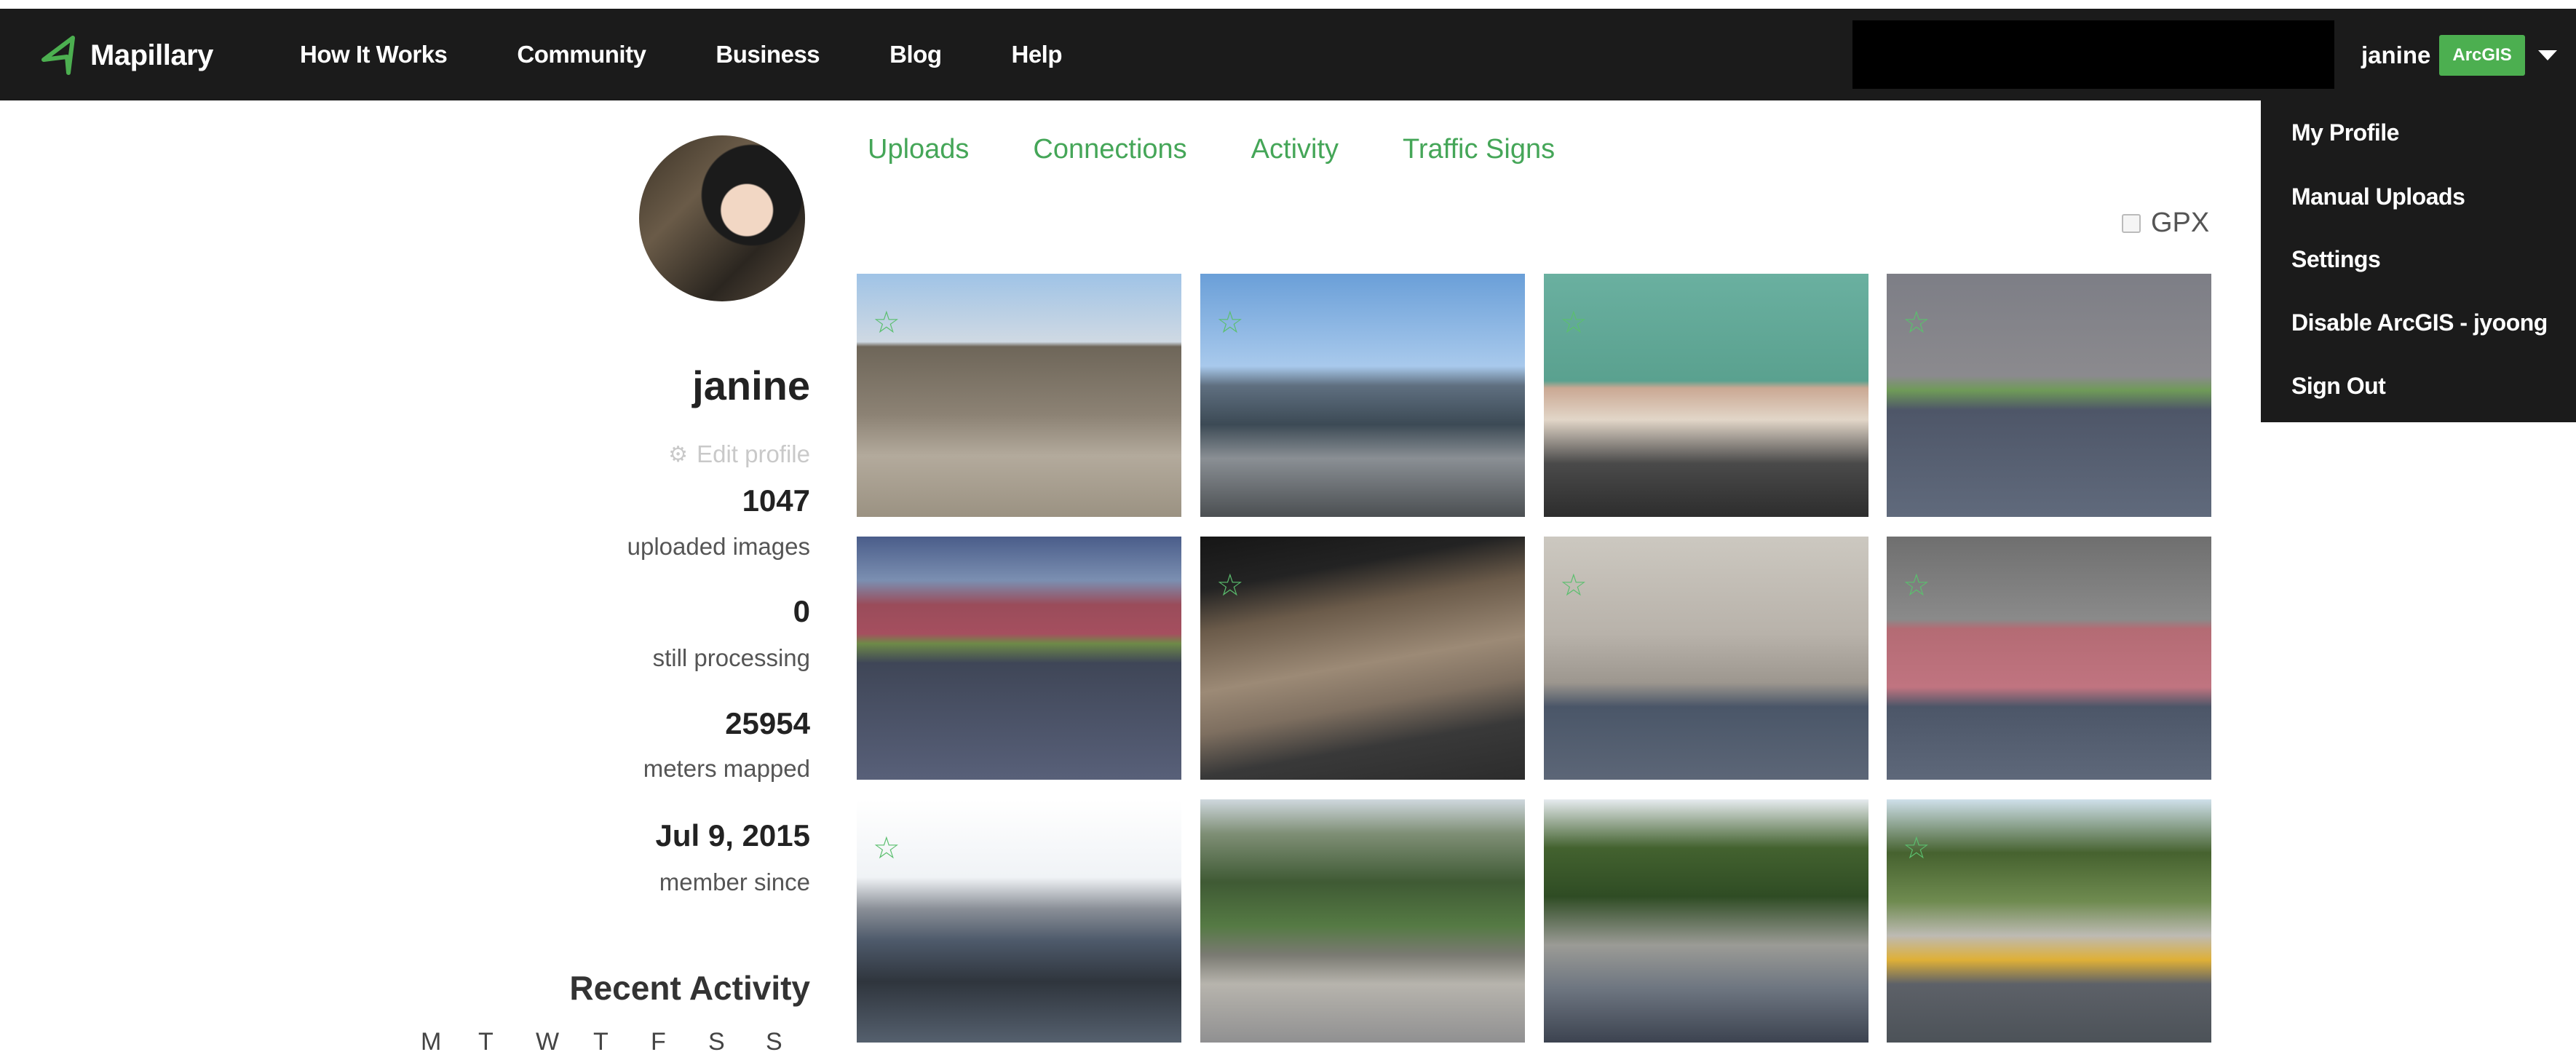 This screenshot has height=1060, width=2576. What do you see at coordinates (1109, 149) in the screenshot?
I see `tab-connections: Connections` at bounding box center [1109, 149].